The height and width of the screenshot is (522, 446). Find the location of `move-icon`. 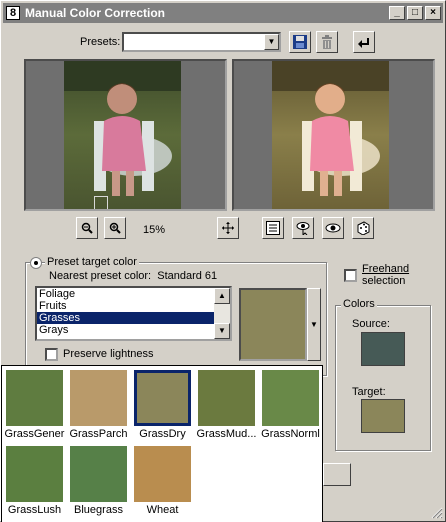

move-icon is located at coordinates (228, 228).